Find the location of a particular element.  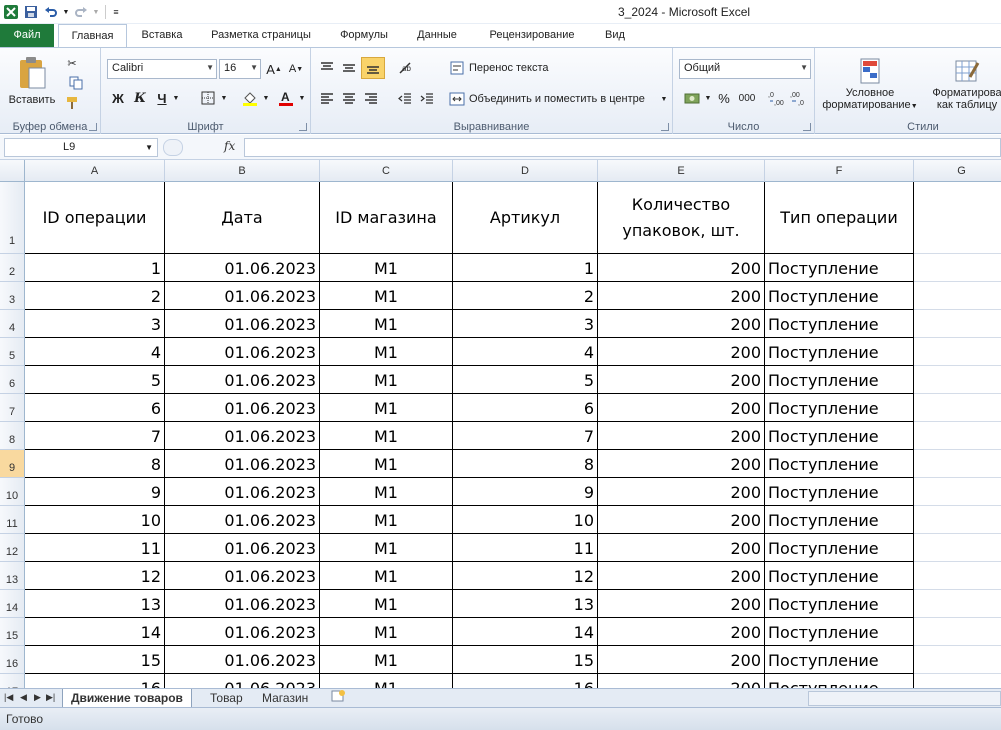

number-launcher-icon is located at coordinates (807, 127).